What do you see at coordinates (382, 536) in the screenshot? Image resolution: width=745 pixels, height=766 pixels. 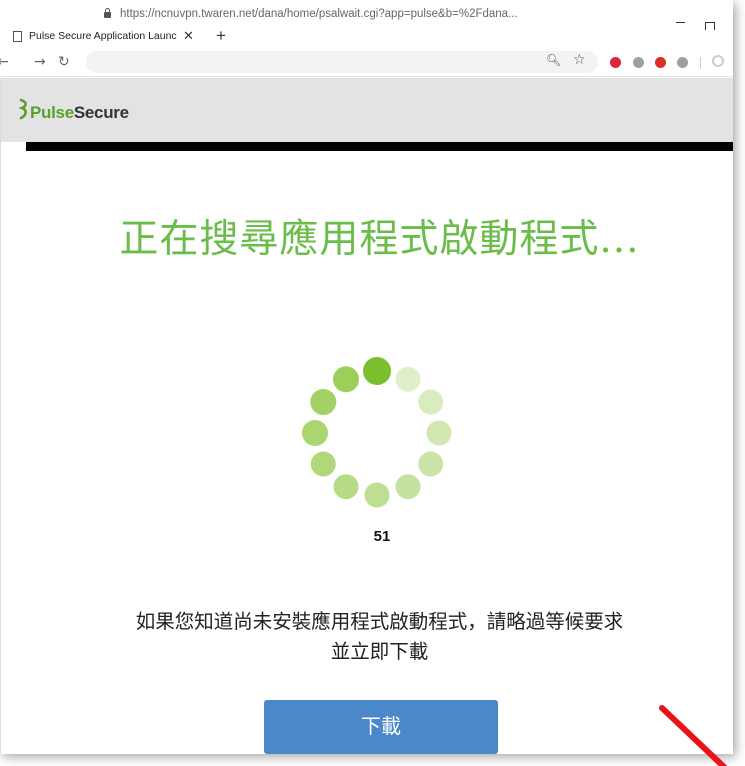 I see `countdown-number: 51` at bounding box center [382, 536].